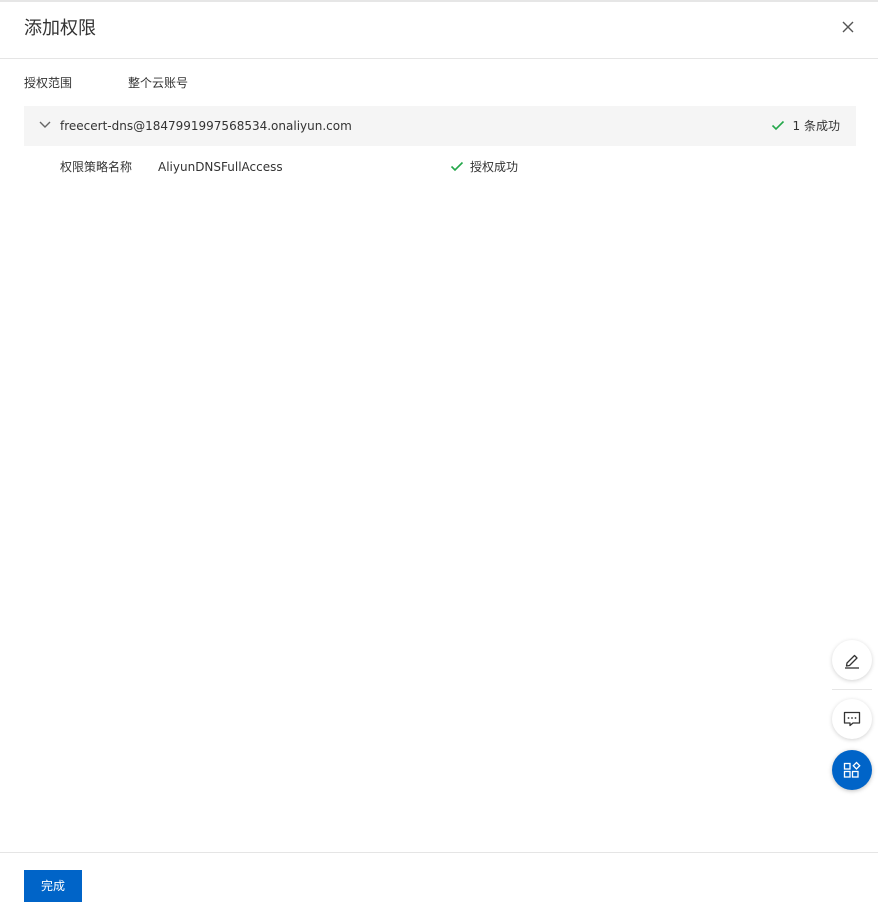 This screenshot has width=878, height=918. I want to click on close-button, so click(848, 27).